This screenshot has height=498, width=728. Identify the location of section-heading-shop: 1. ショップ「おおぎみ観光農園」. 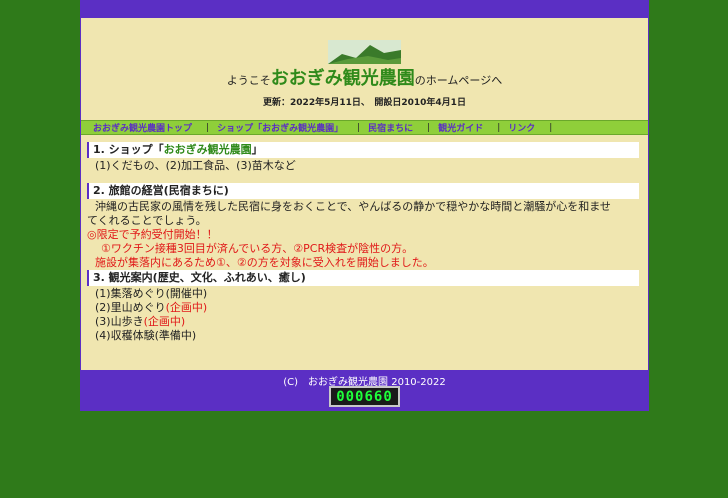
(363, 150).